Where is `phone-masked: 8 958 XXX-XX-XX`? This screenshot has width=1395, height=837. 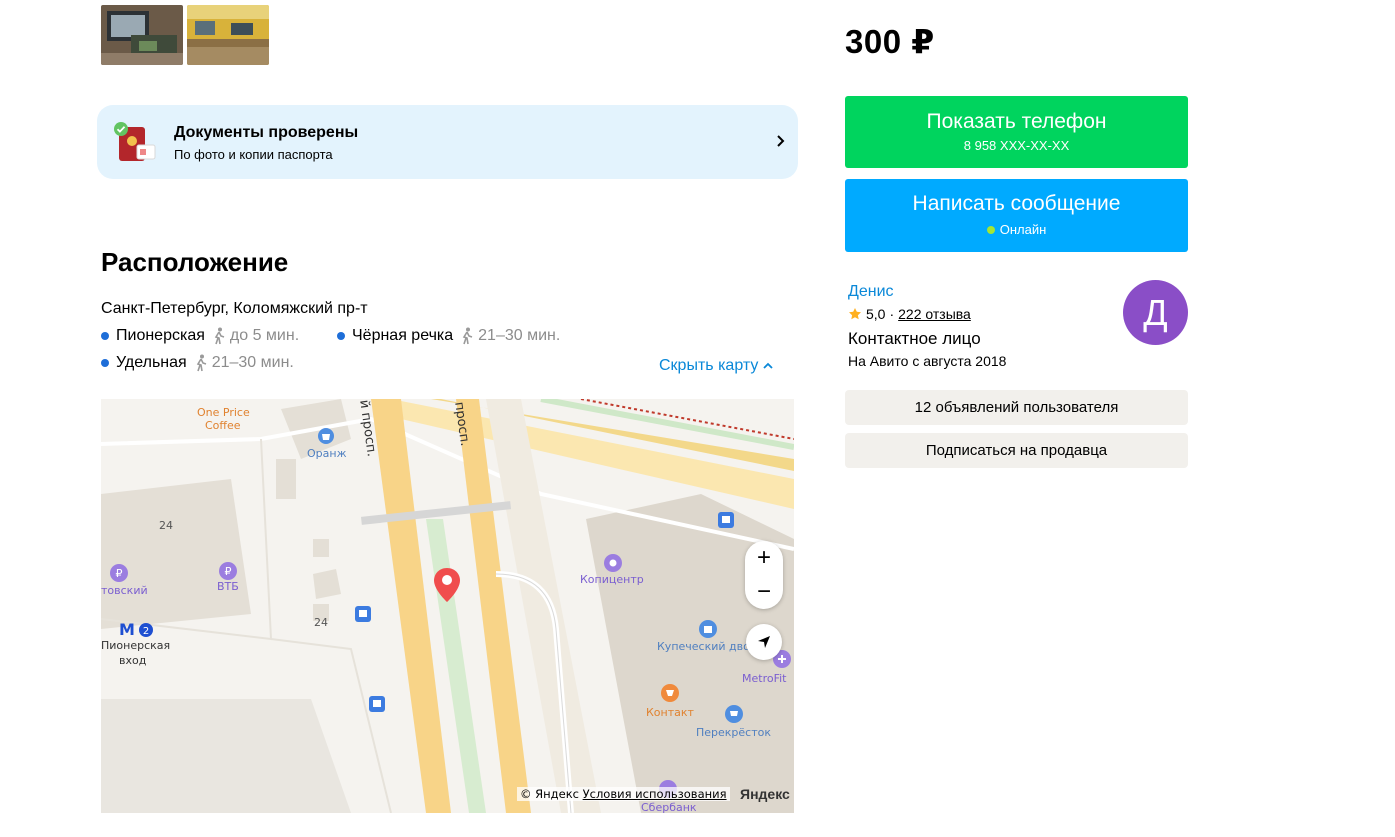 phone-masked: 8 958 XXX-XX-XX is located at coordinates (1016, 145).